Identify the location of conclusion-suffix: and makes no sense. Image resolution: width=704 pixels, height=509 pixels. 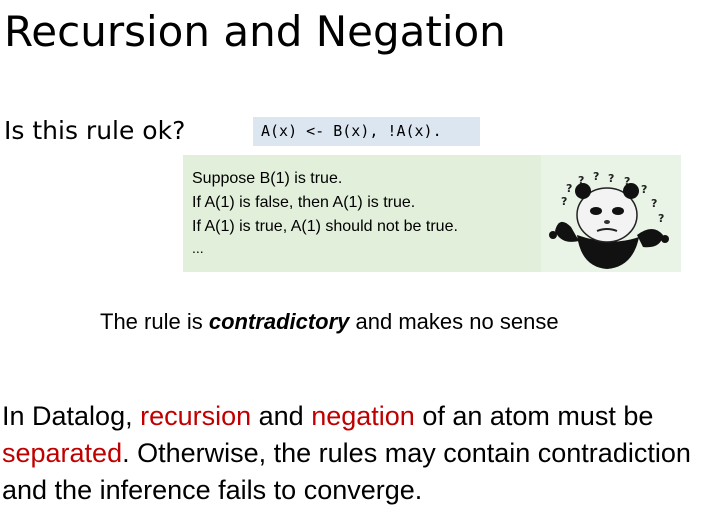
(454, 321).